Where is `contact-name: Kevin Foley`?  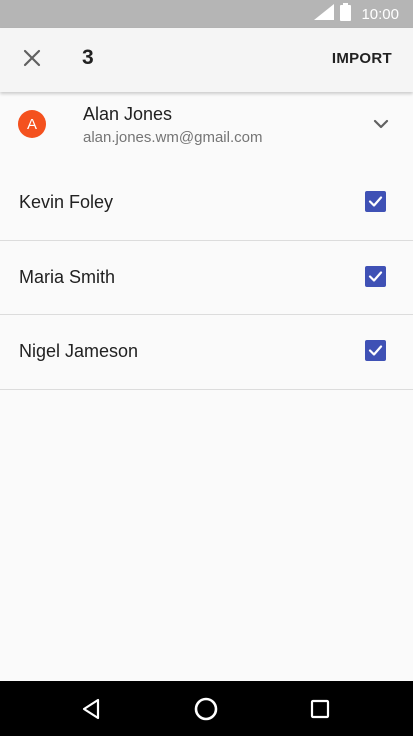 contact-name: Kevin Foley is located at coordinates (66, 202).